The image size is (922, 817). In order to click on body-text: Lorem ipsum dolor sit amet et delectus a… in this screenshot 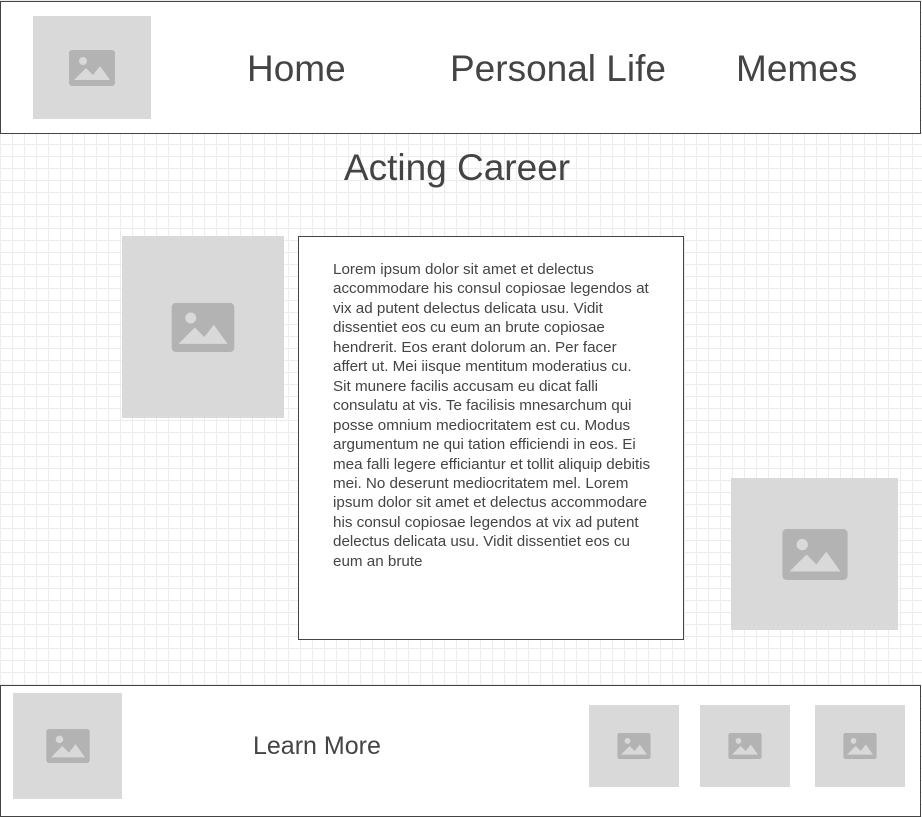, I will do `click(492, 415)`.